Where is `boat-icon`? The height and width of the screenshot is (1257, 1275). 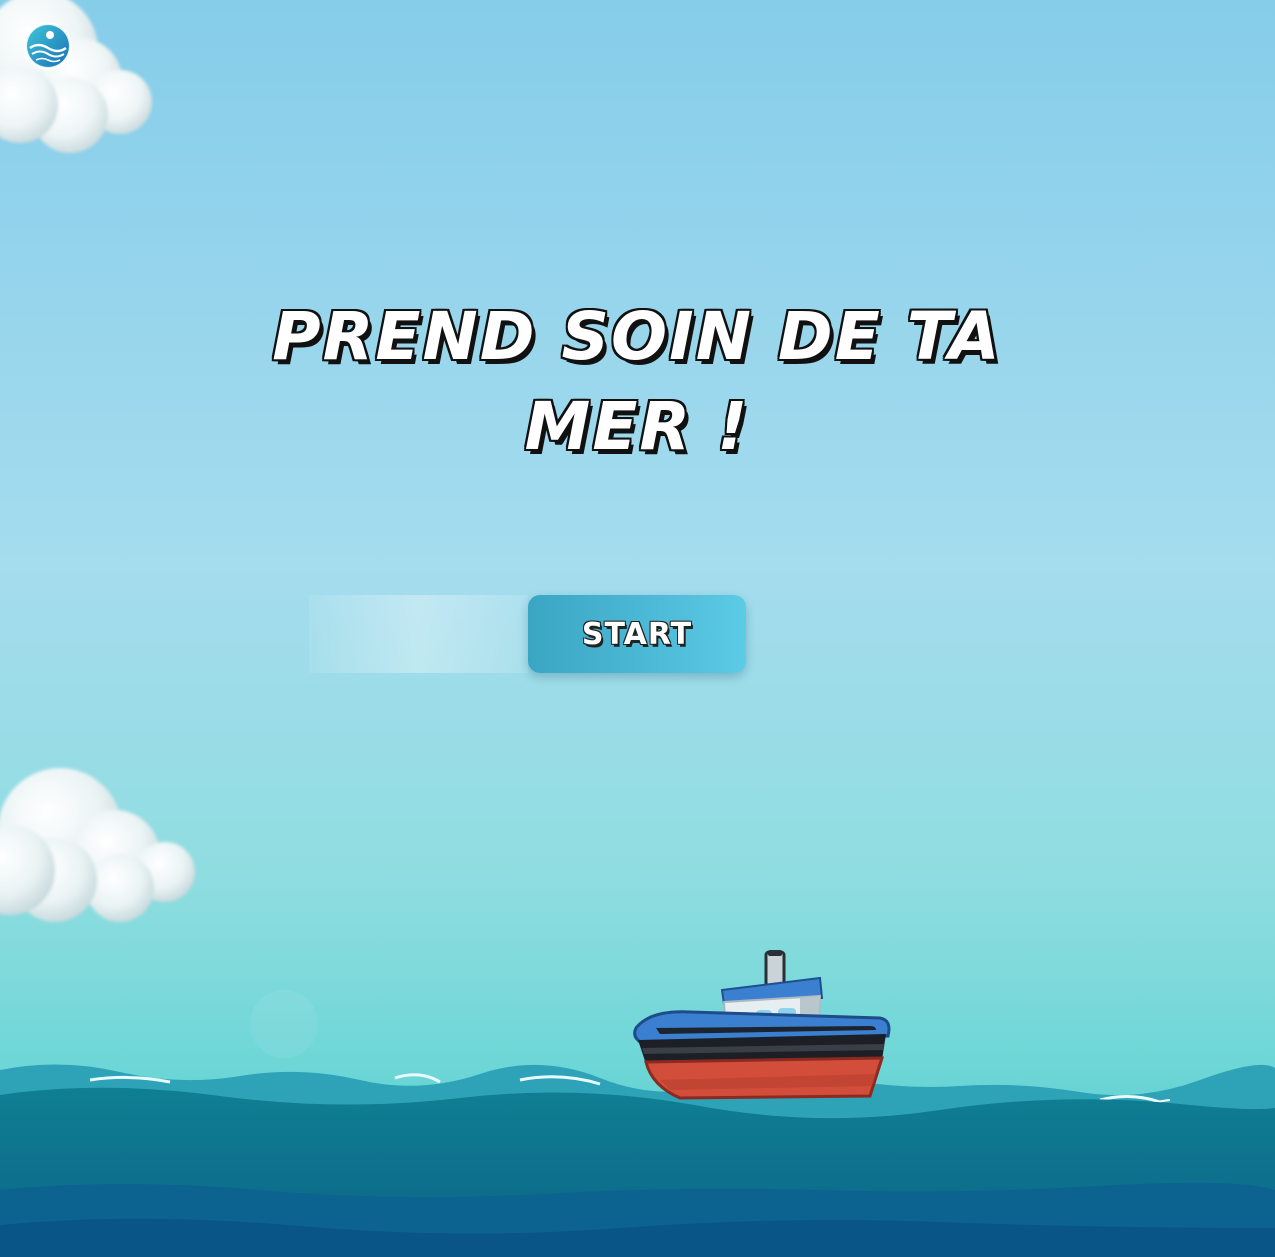
boat-icon is located at coordinates (762, 1025).